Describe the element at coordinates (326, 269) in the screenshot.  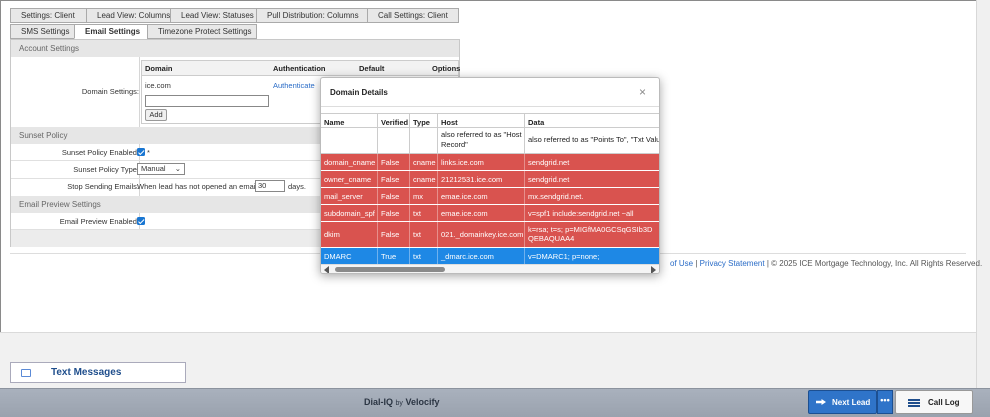
I see `scroll-left-arrow-icon` at that location.